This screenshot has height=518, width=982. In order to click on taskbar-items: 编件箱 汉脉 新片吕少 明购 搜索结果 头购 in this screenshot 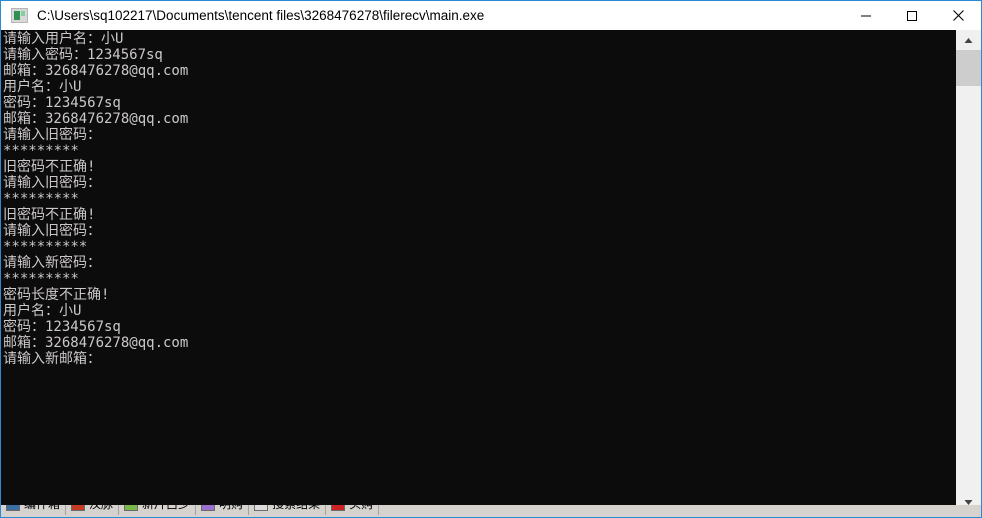, I will do `click(190, 510)`.